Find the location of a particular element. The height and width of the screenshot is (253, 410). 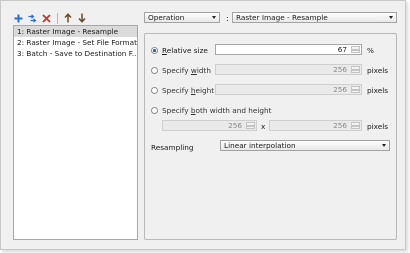

both-width-spinner is located at coordinates (250, 125).